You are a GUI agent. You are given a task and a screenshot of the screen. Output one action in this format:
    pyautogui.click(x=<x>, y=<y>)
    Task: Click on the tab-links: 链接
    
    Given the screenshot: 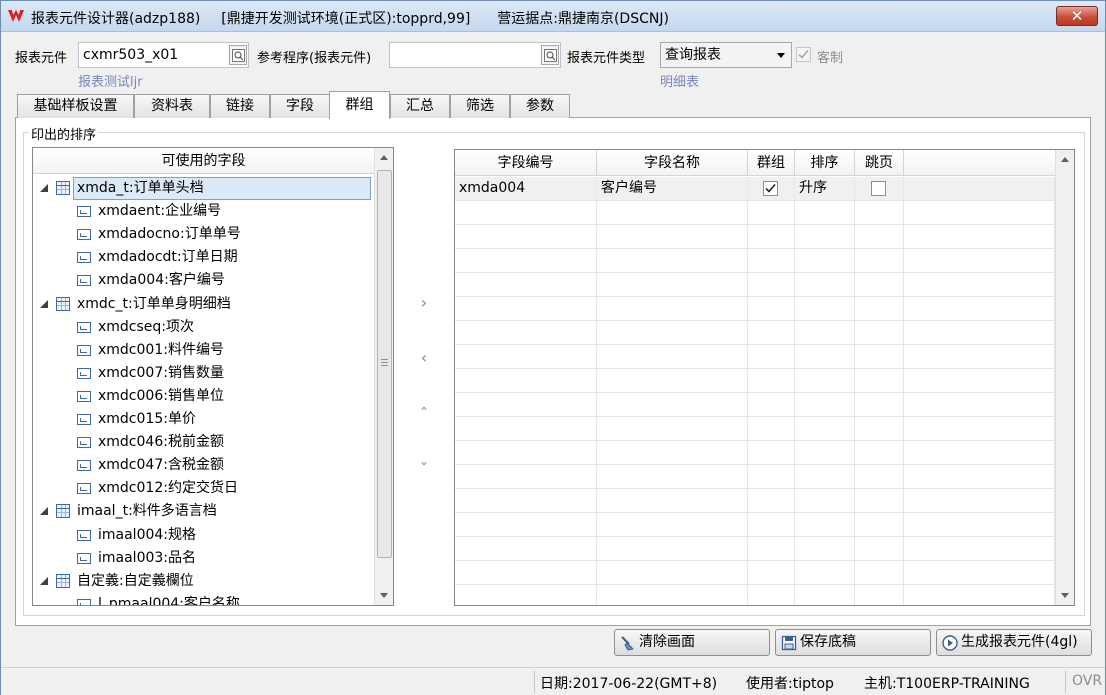 What is the action you would take?
    pyautogui.click(x=240, y=106)
    